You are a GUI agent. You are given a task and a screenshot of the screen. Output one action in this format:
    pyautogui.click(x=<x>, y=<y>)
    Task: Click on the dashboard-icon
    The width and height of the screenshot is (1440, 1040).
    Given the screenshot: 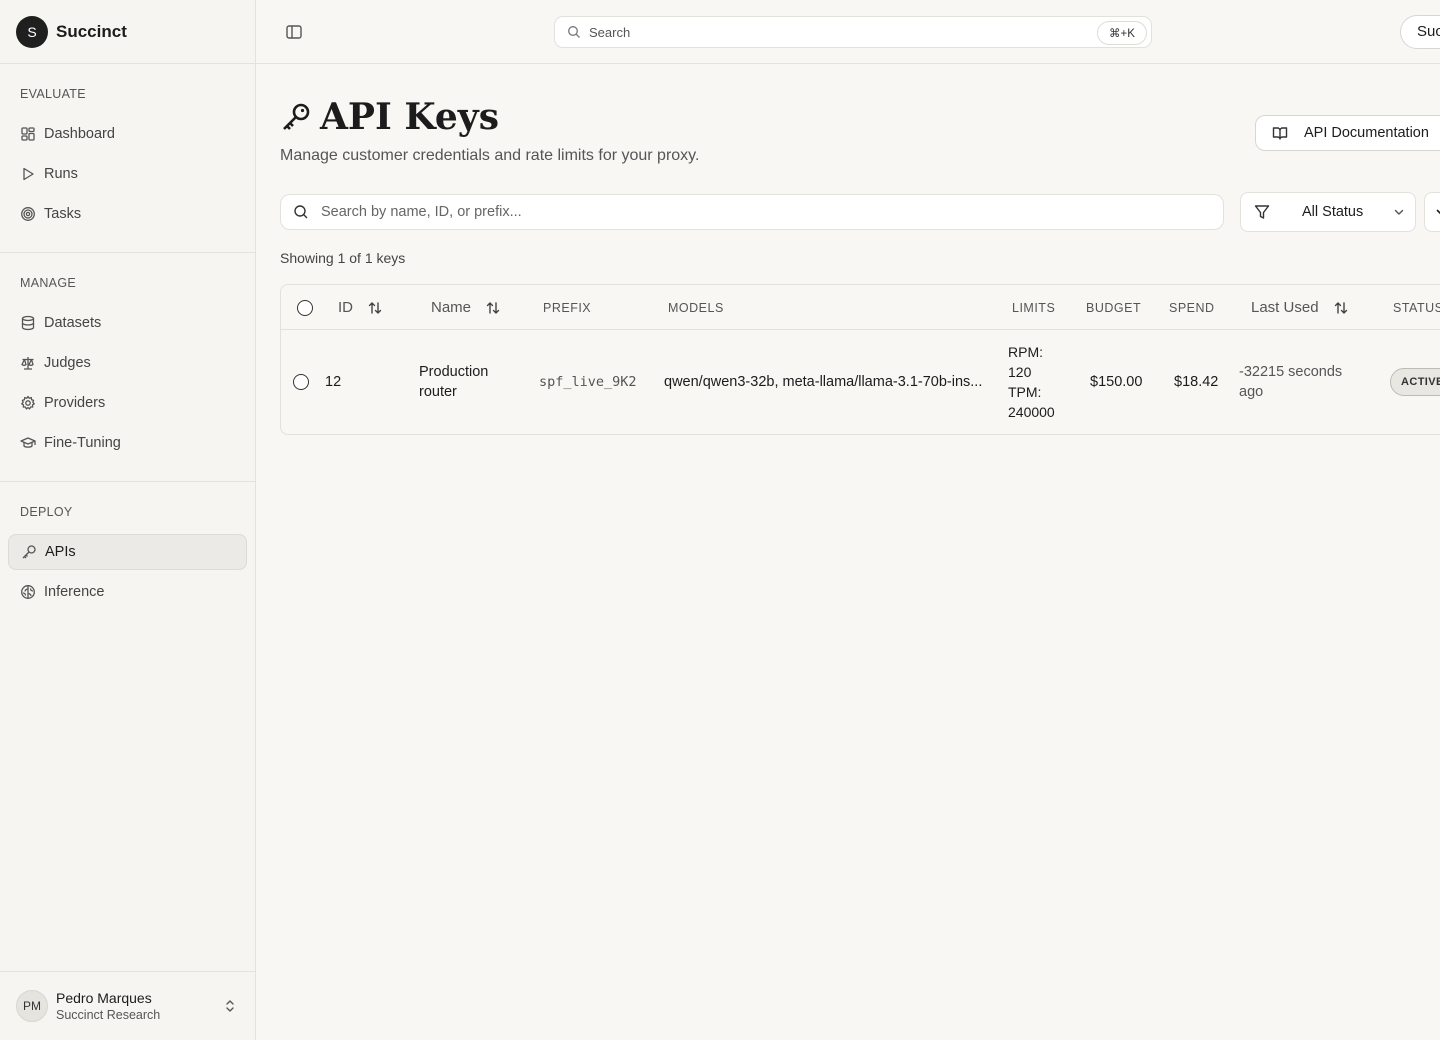 What is the action you would take?
    pyautogui.click(x=28, y=134)
    